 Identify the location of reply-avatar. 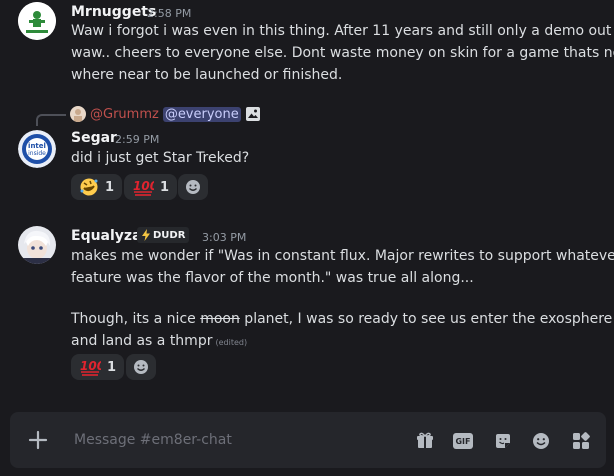
(78, 114).